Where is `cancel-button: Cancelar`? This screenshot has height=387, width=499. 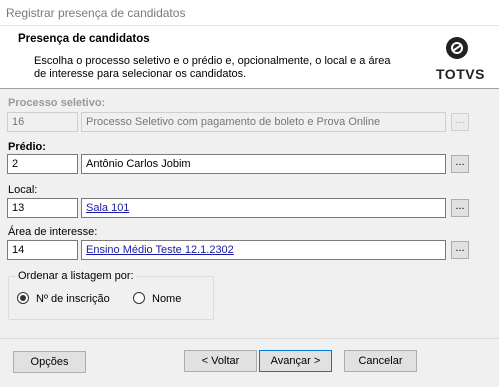
cancel-button: Cancelar is located at coordinates (380, 361).